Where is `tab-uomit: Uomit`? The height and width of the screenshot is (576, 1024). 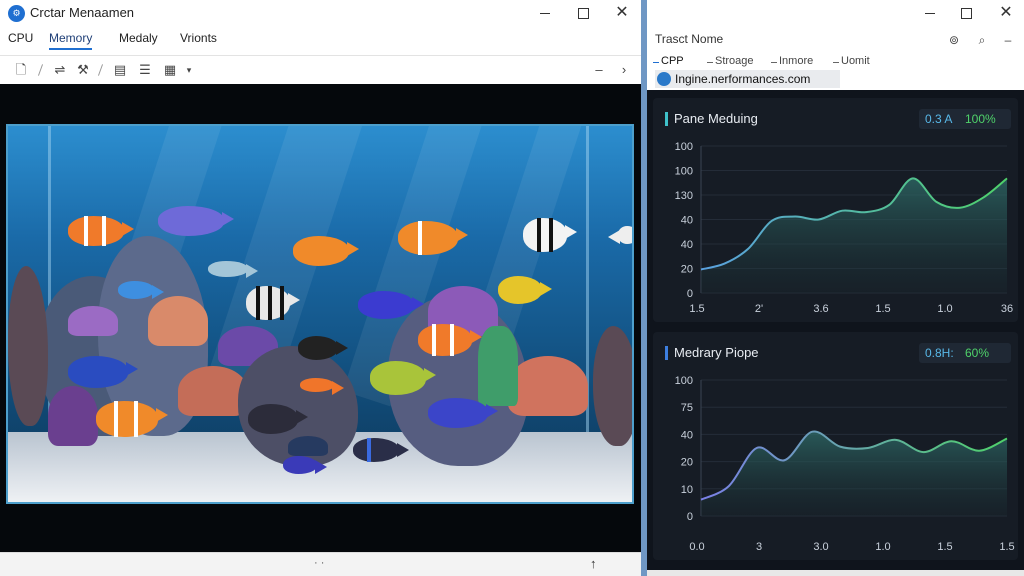 tab-uomit: Uomit is located at coordinates (851, 61).